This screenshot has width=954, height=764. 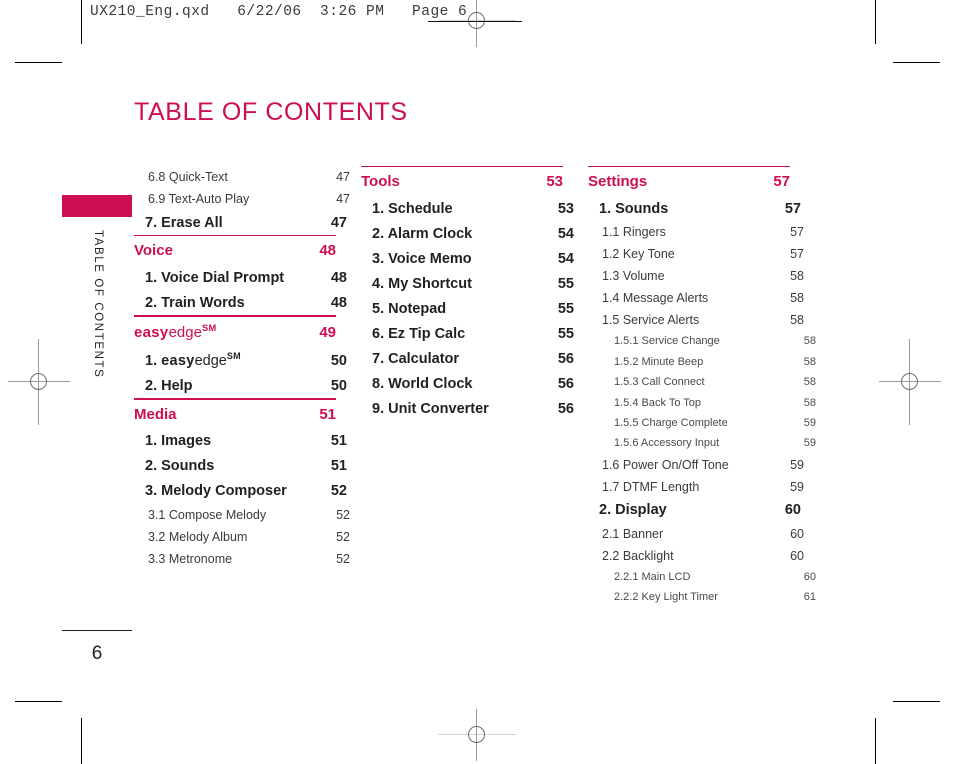 I want to click on brand-easy: easy, so click(x=178, y=360).